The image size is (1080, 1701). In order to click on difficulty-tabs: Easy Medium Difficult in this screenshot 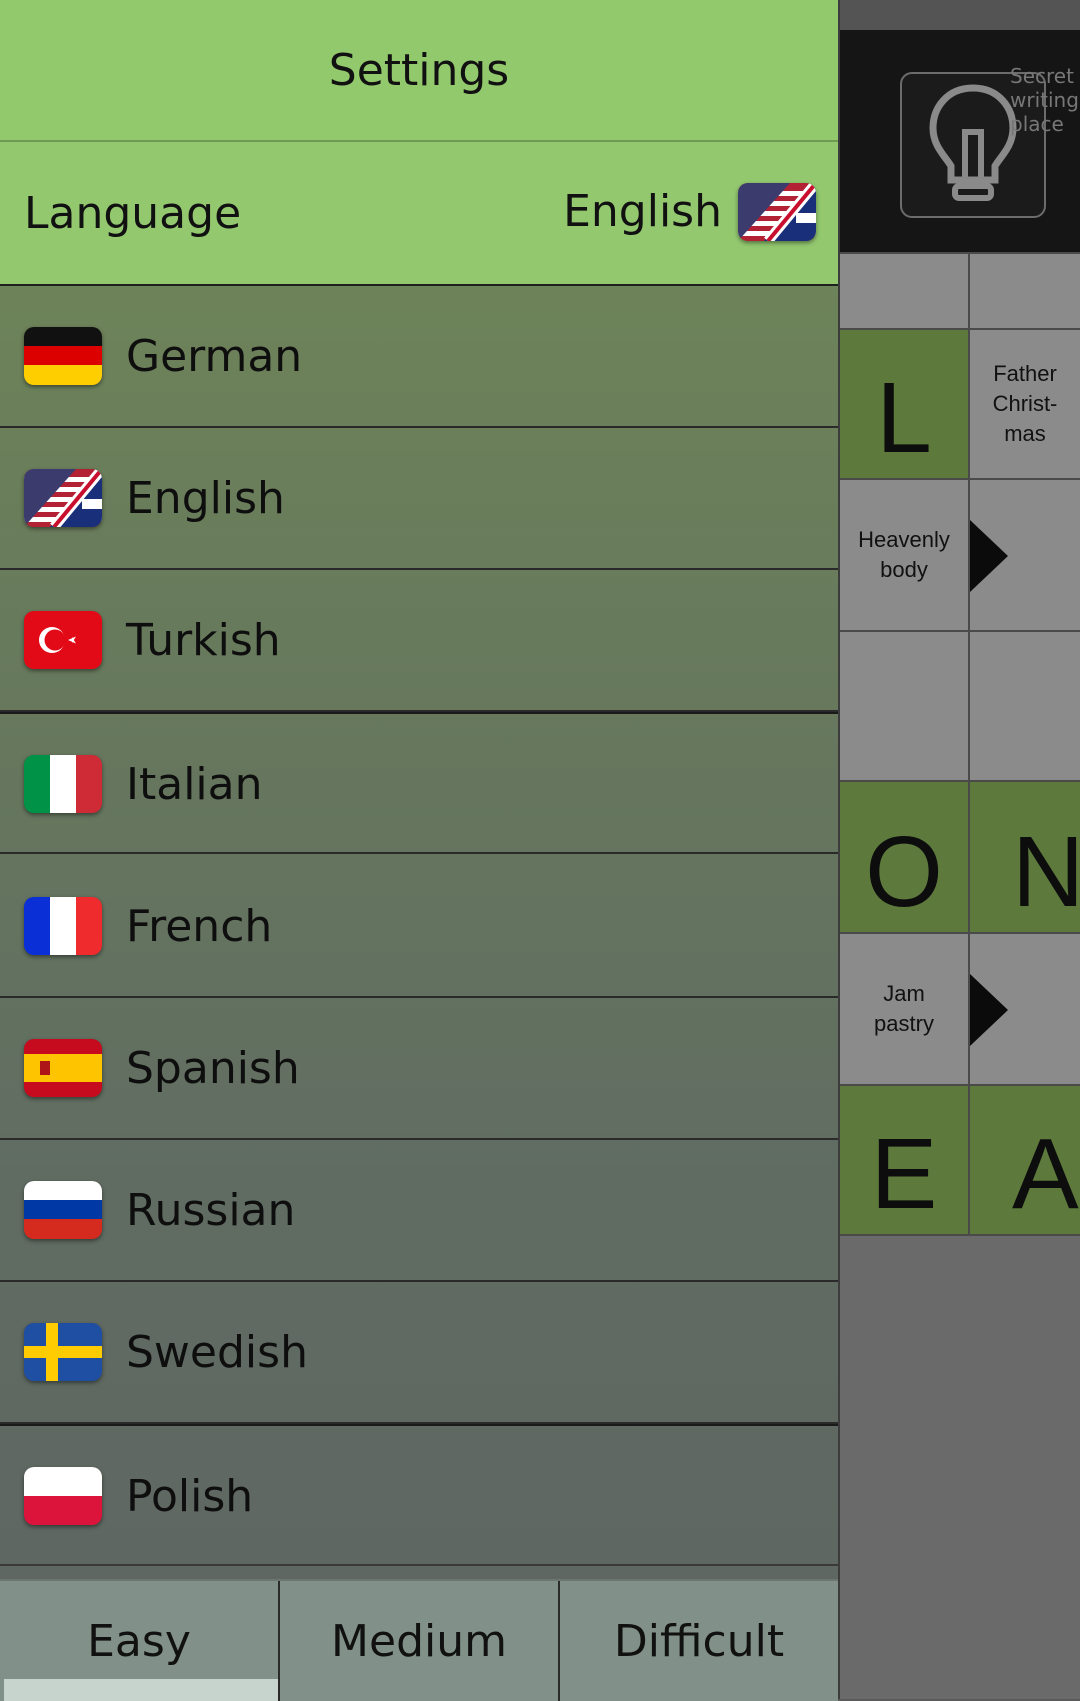, I will do `click(419, 1640)`.